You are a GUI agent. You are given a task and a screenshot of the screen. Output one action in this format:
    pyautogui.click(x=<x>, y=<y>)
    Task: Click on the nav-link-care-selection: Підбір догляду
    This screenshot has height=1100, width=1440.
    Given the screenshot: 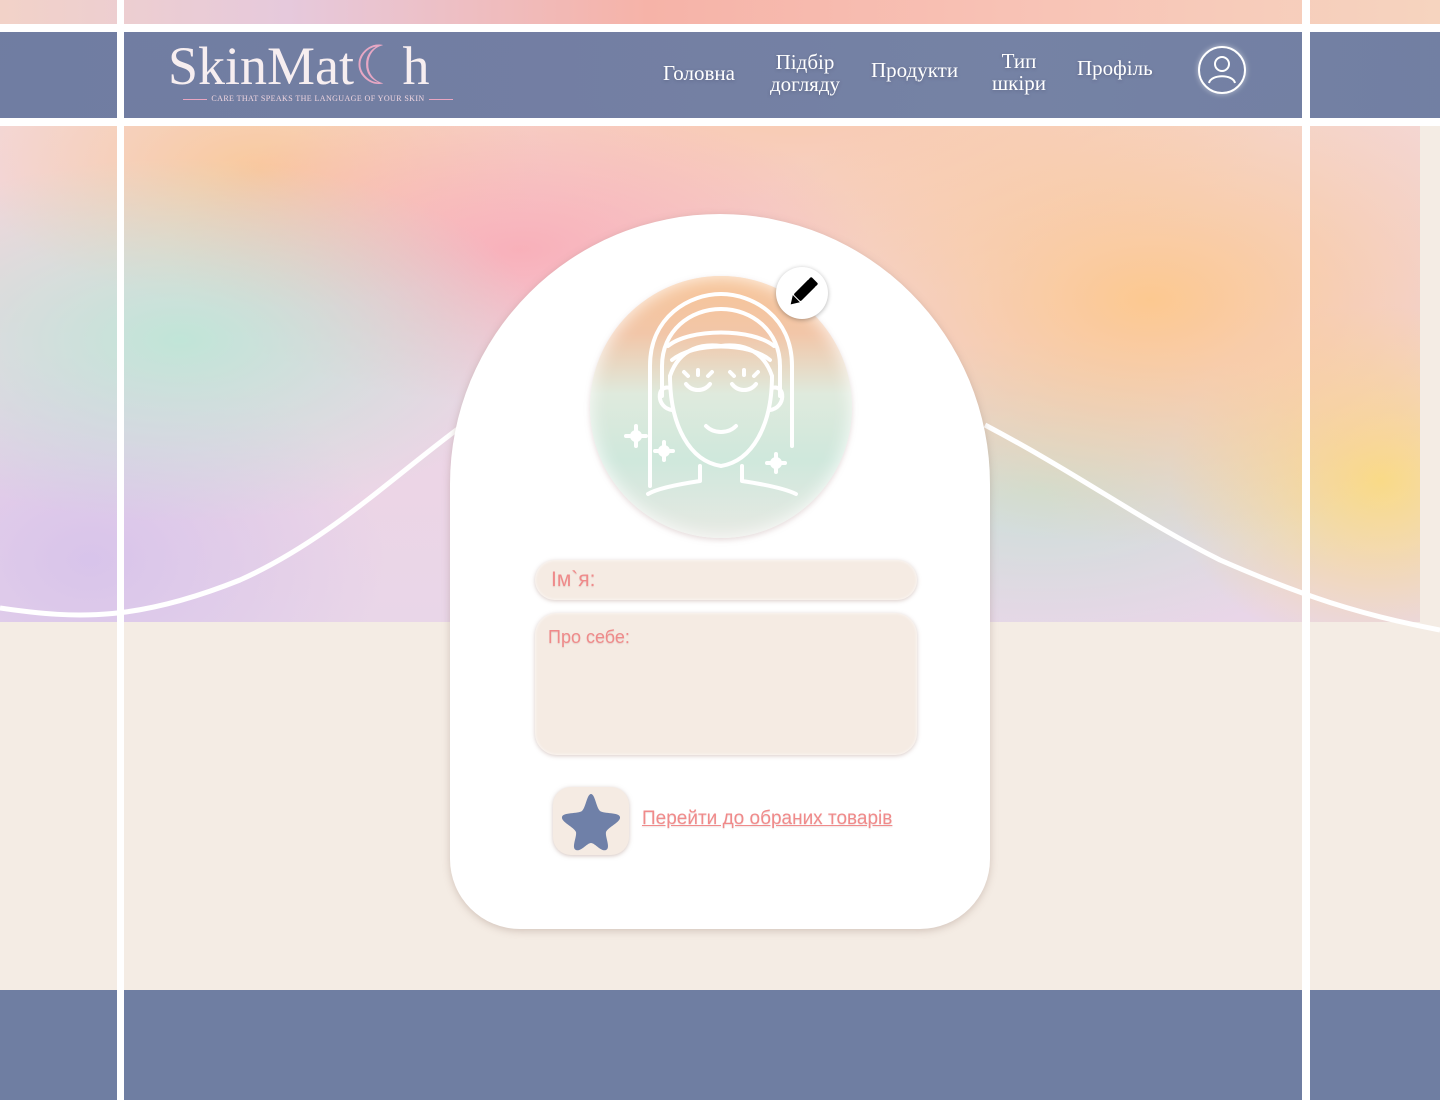 What is the action you would take?
    pyautogui.click(x=805, y=73)
    